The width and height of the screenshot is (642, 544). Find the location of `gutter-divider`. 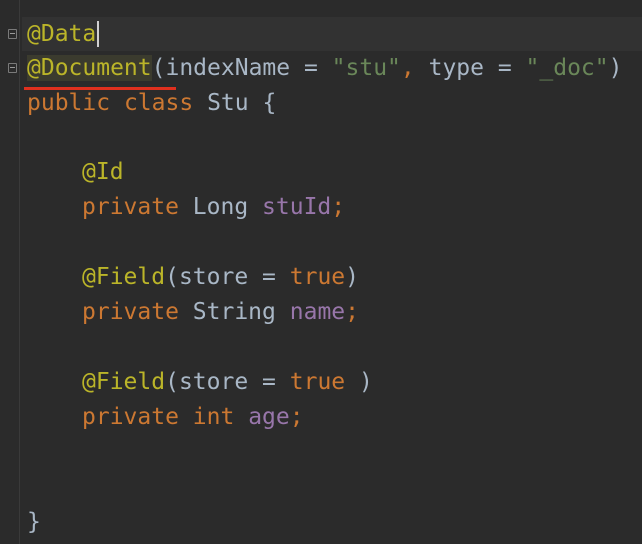

gutter-divider is located at coordinates (19, 272).